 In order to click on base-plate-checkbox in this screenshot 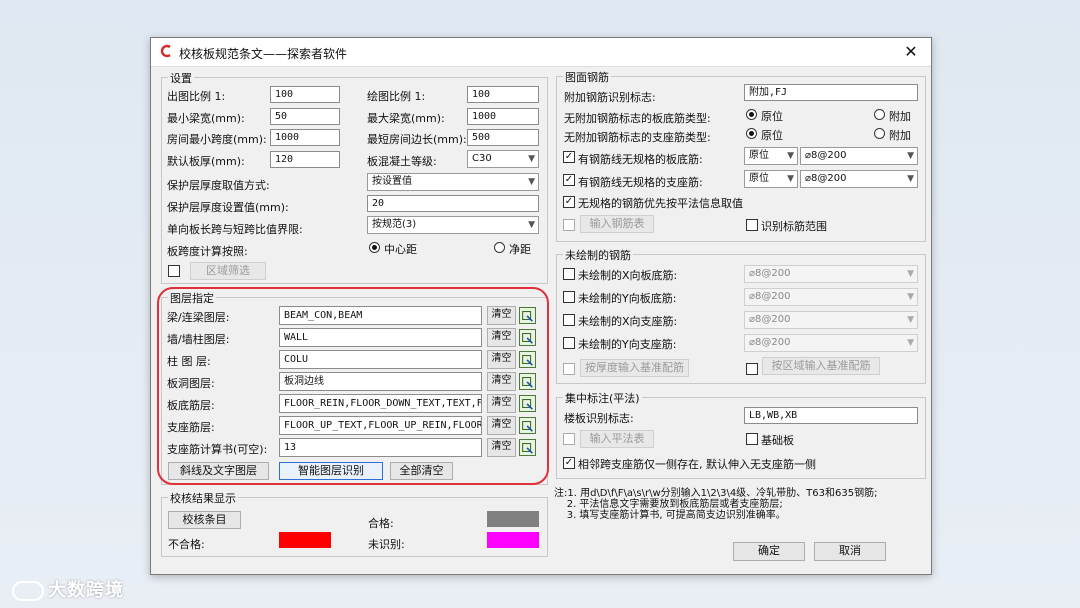, I will do `click(752, 439)`.